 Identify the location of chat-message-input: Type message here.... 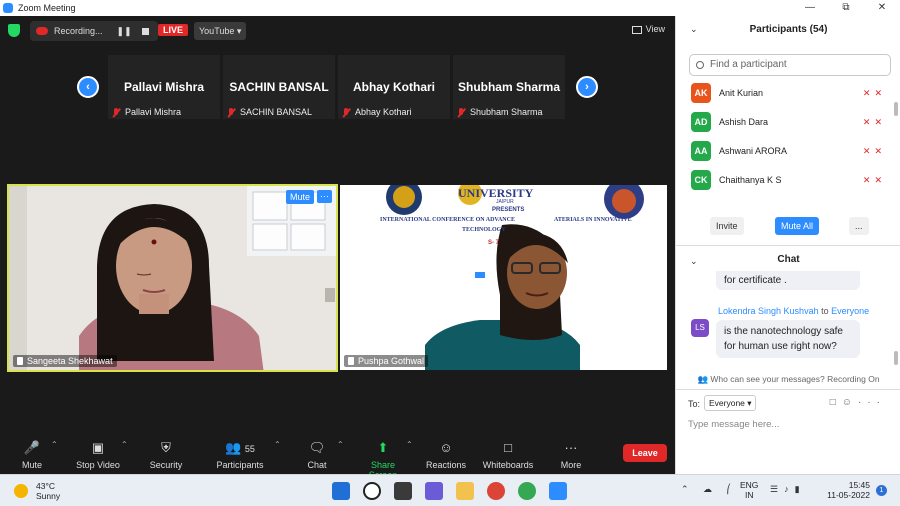
(733, 424).